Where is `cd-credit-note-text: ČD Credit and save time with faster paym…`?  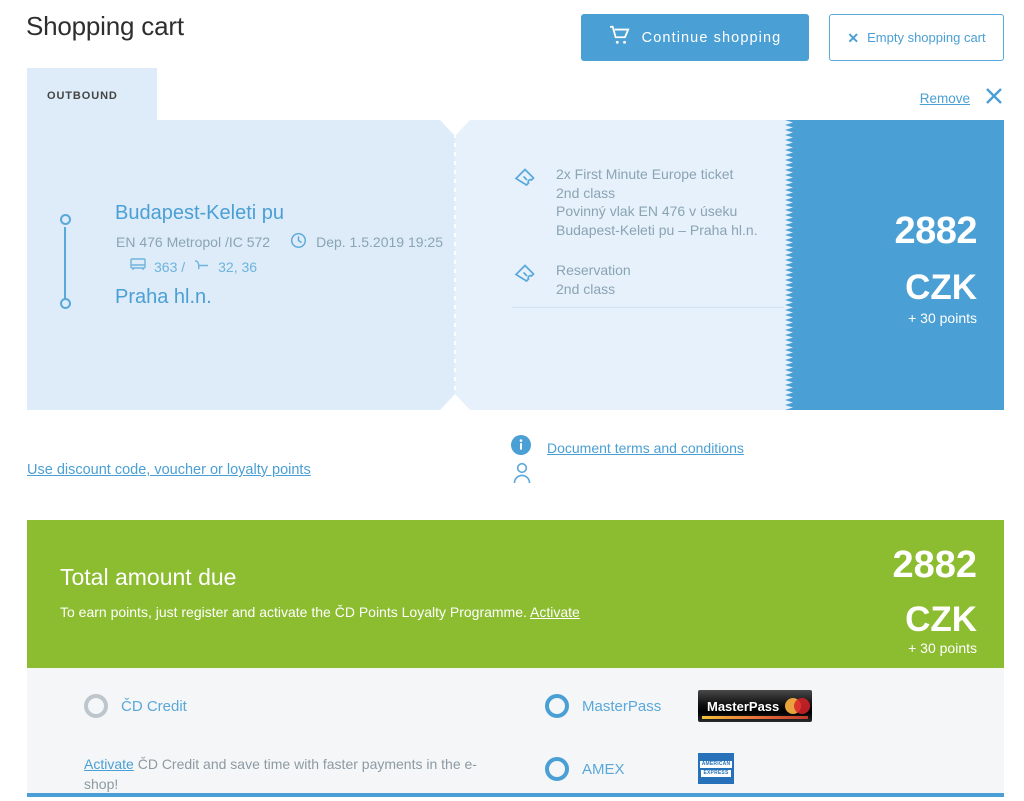
cd-credit-note-text: ČD Credit and save time with faster paym… is located at coordinates (280, 774).